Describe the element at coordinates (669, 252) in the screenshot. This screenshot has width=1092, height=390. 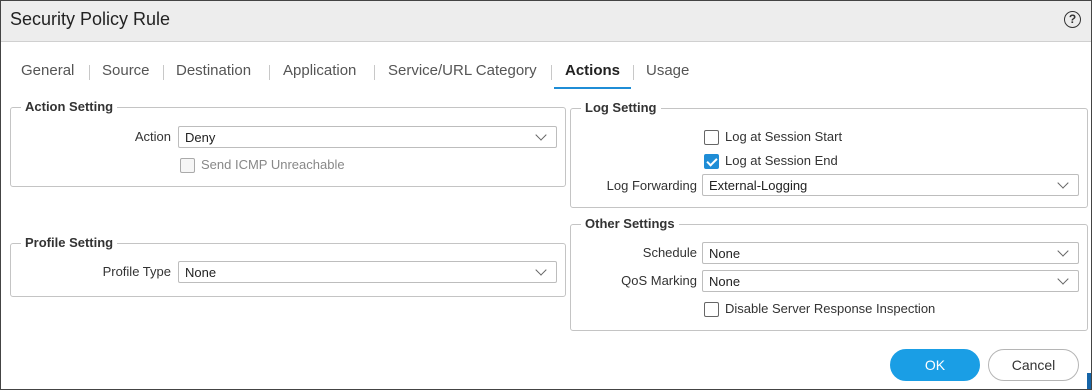
I see `schedule-label: Schedule` at that location.